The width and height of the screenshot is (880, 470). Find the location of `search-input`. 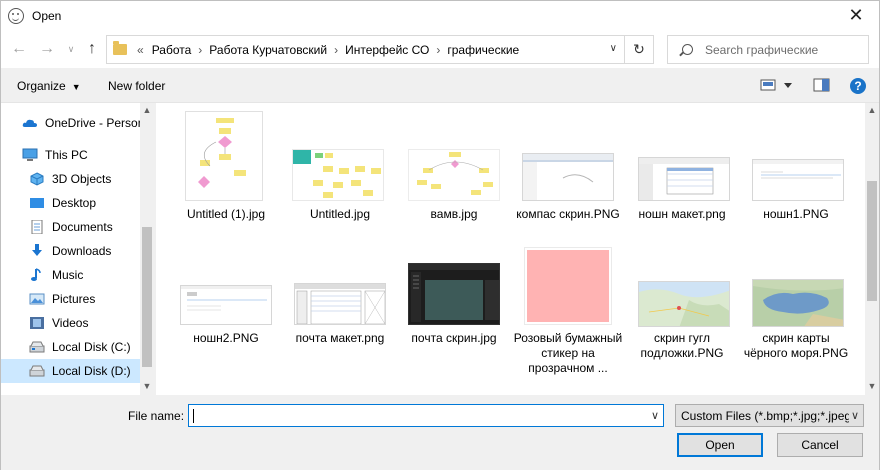

search-input is located at coordinates (780, 49).